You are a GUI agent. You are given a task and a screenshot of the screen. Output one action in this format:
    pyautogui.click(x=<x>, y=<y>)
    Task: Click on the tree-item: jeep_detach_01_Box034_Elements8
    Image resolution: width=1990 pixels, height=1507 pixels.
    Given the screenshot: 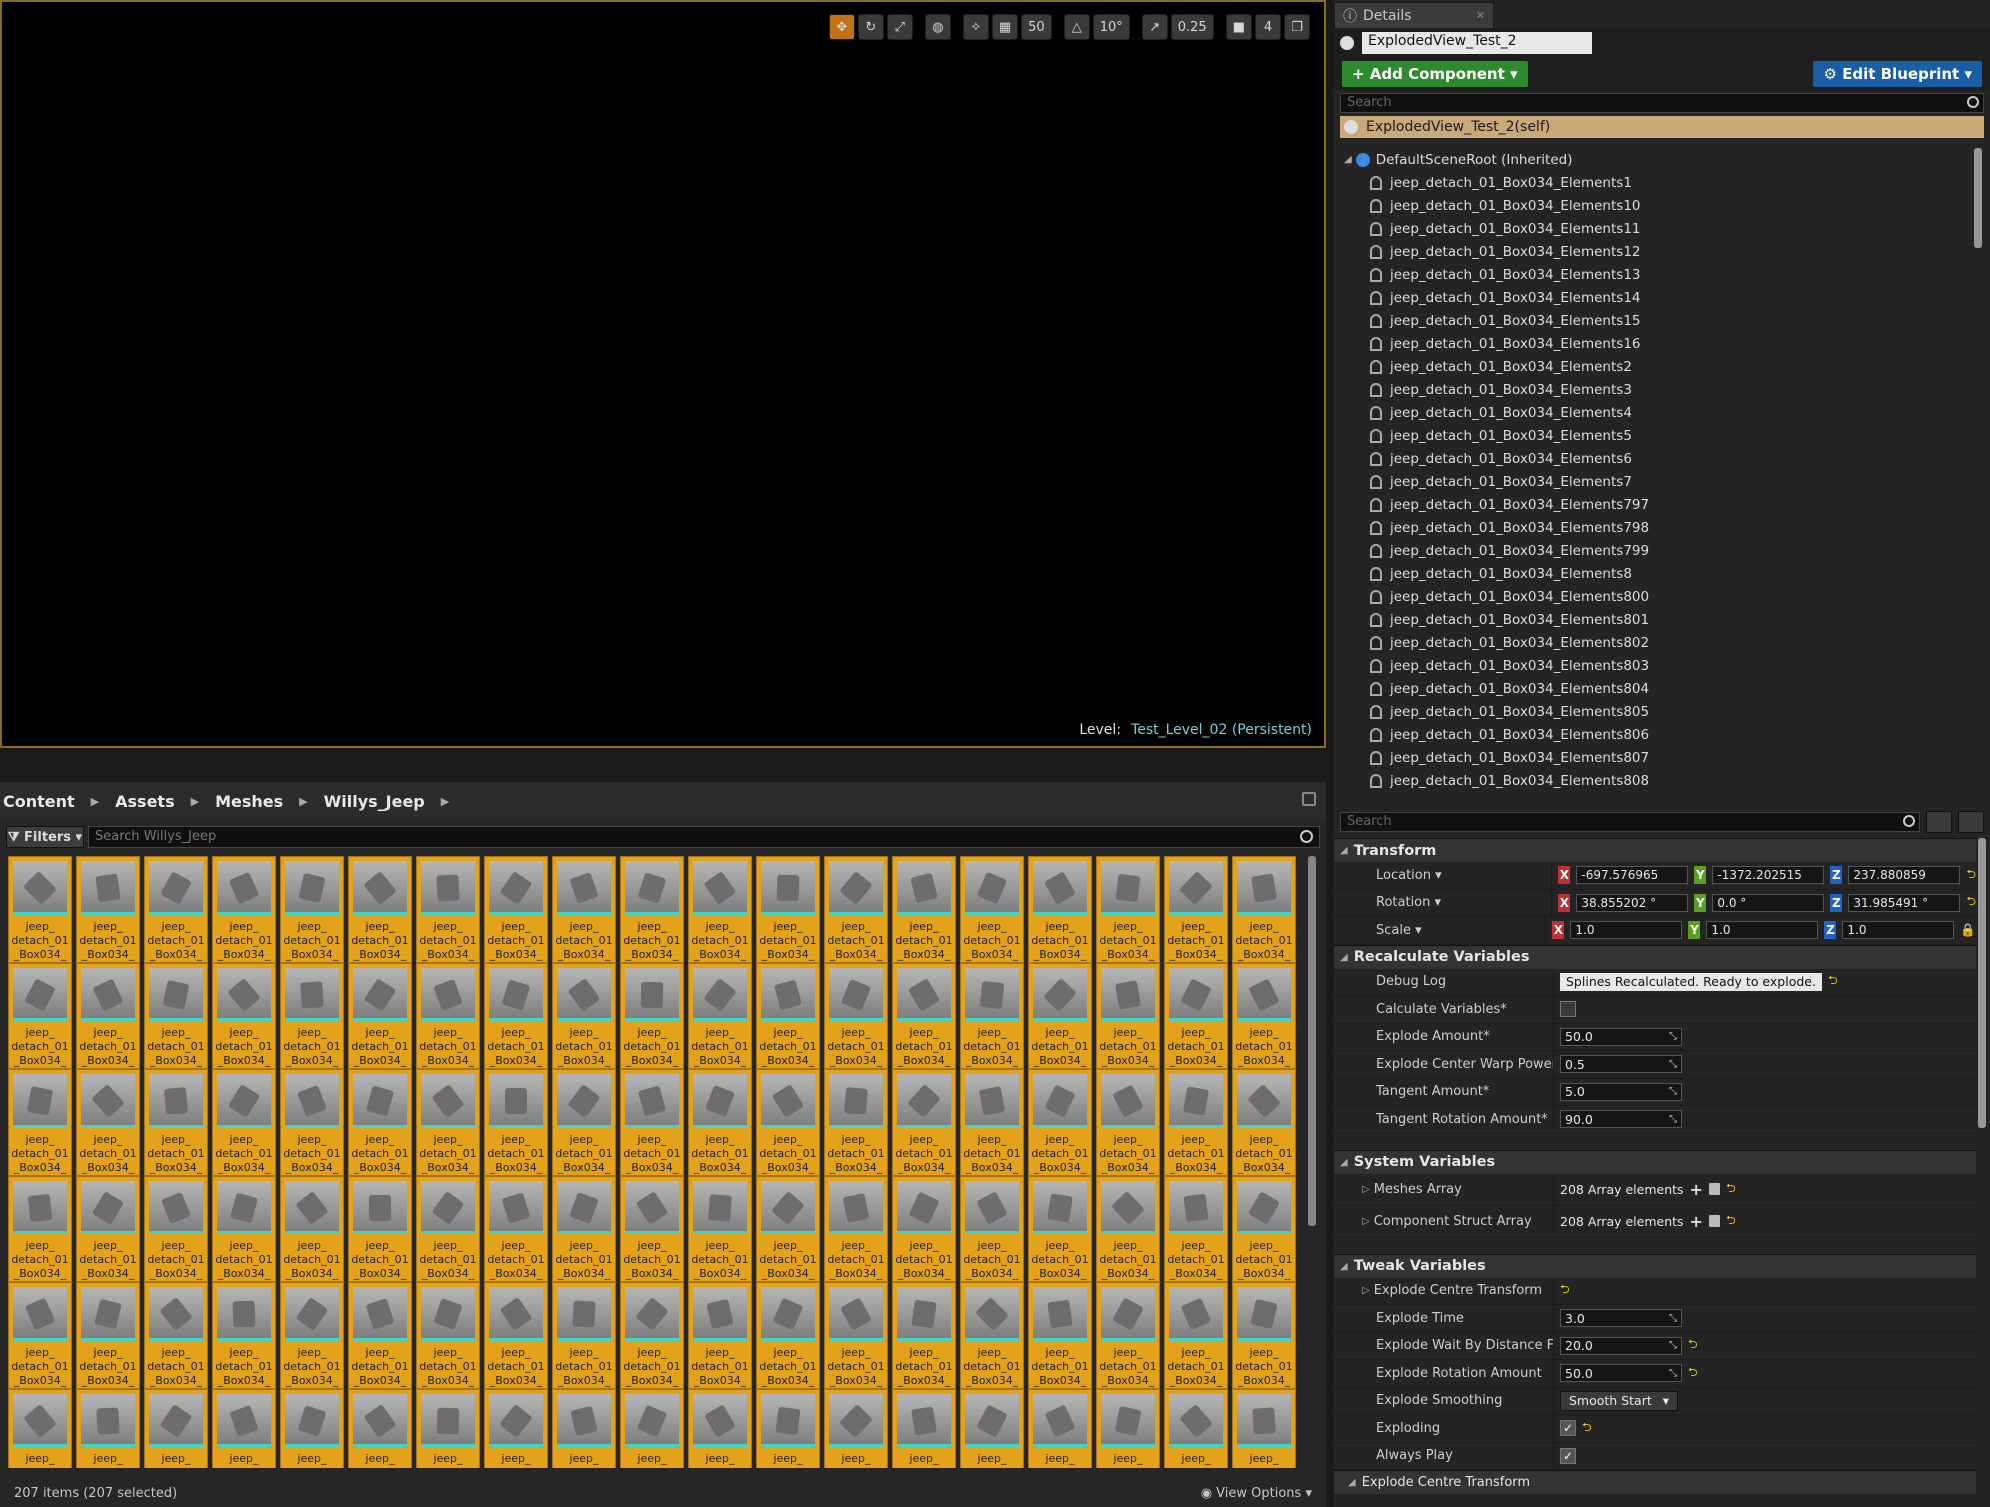 What is the action you would take?
    pyautogui.click(x=1655, y=573)
    